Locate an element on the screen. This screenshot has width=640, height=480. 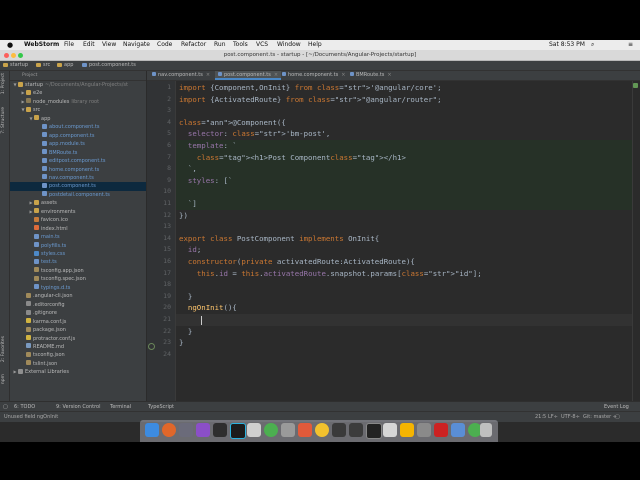
tool-window-project: 1: Project is located at coordinates (3, 83).